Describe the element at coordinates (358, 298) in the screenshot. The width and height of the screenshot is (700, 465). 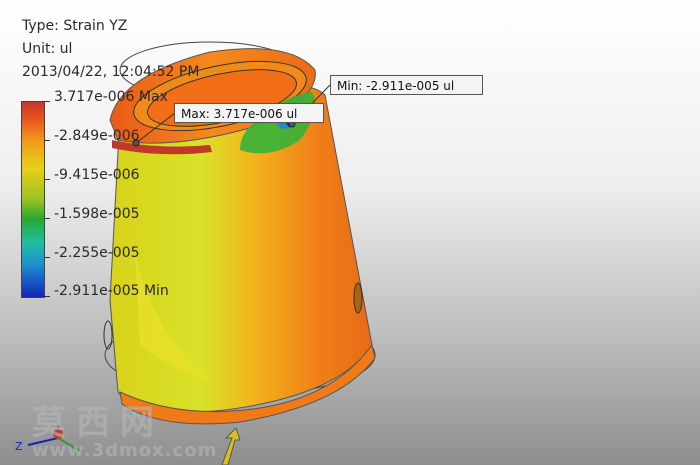
I see `side-hole` at that location.